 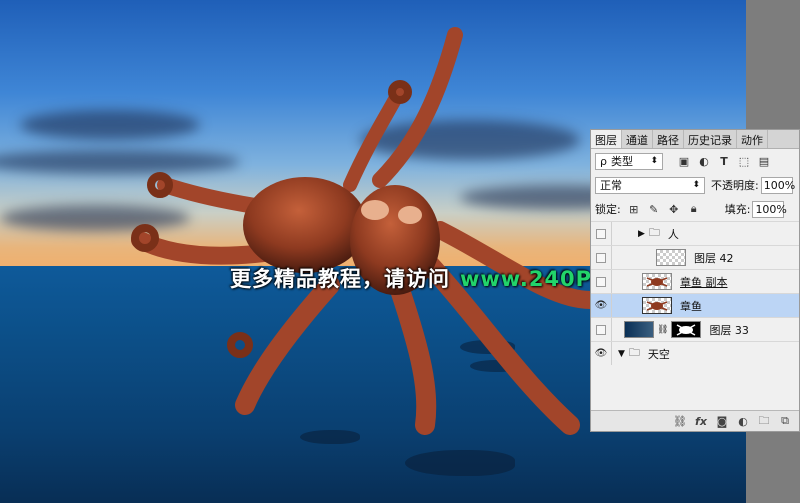 What do you see at coordinates (743, 421) in the screenshot?
I see `adjustment-layer-icon: ◐` at bounding box center [743, 421].